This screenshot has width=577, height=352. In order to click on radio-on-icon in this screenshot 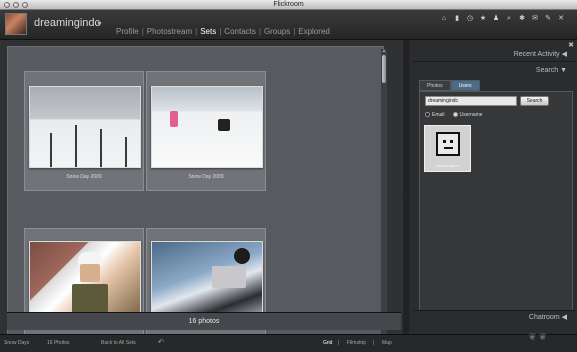, I will do `click(455, 115)`.